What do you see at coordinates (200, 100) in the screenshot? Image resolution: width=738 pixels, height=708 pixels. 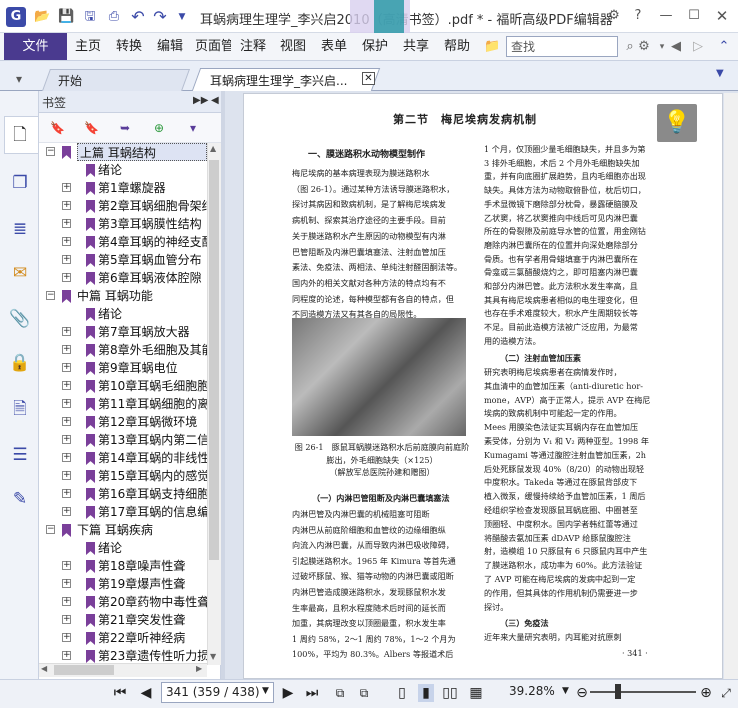 I see `panel-expand-icon: ▶▶` at bounding box center [200, 100].